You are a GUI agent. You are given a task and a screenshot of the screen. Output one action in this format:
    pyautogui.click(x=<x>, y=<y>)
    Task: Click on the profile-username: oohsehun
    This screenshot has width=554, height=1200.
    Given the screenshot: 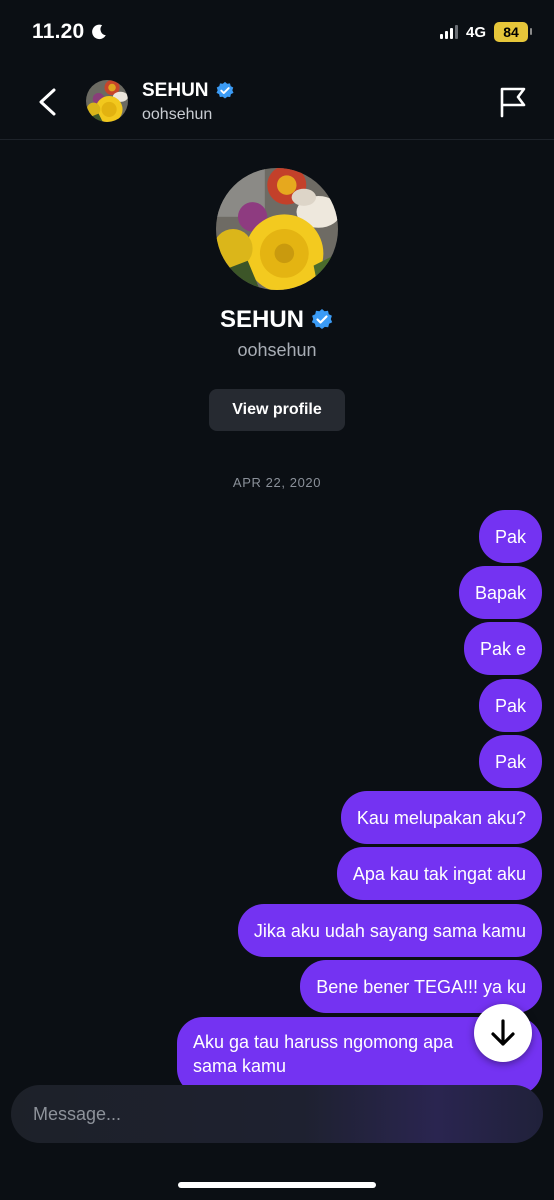 What is the action you would take?
    pyautogui.click(x=277, y=350)
    